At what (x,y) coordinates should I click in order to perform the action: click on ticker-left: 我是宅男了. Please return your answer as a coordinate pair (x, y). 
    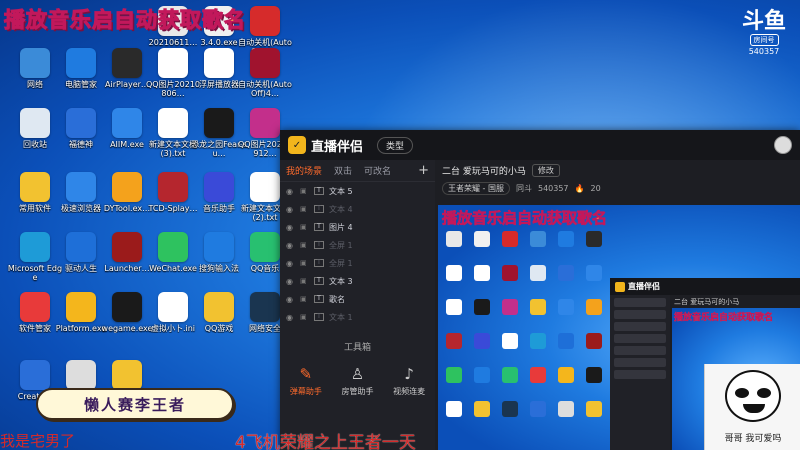
    Looking at the image, I should click on (38, 441).